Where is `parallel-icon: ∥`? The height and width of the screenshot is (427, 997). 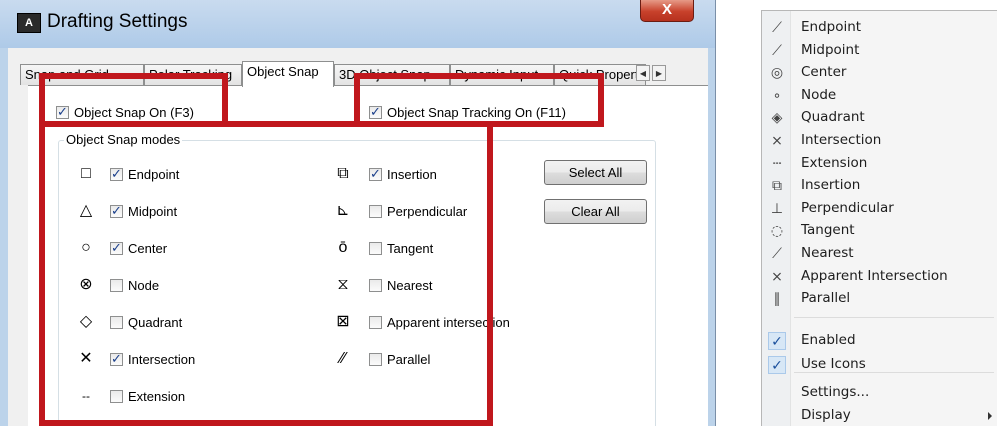 parallel-icon: ∥ is located at coordinates (777, 299).